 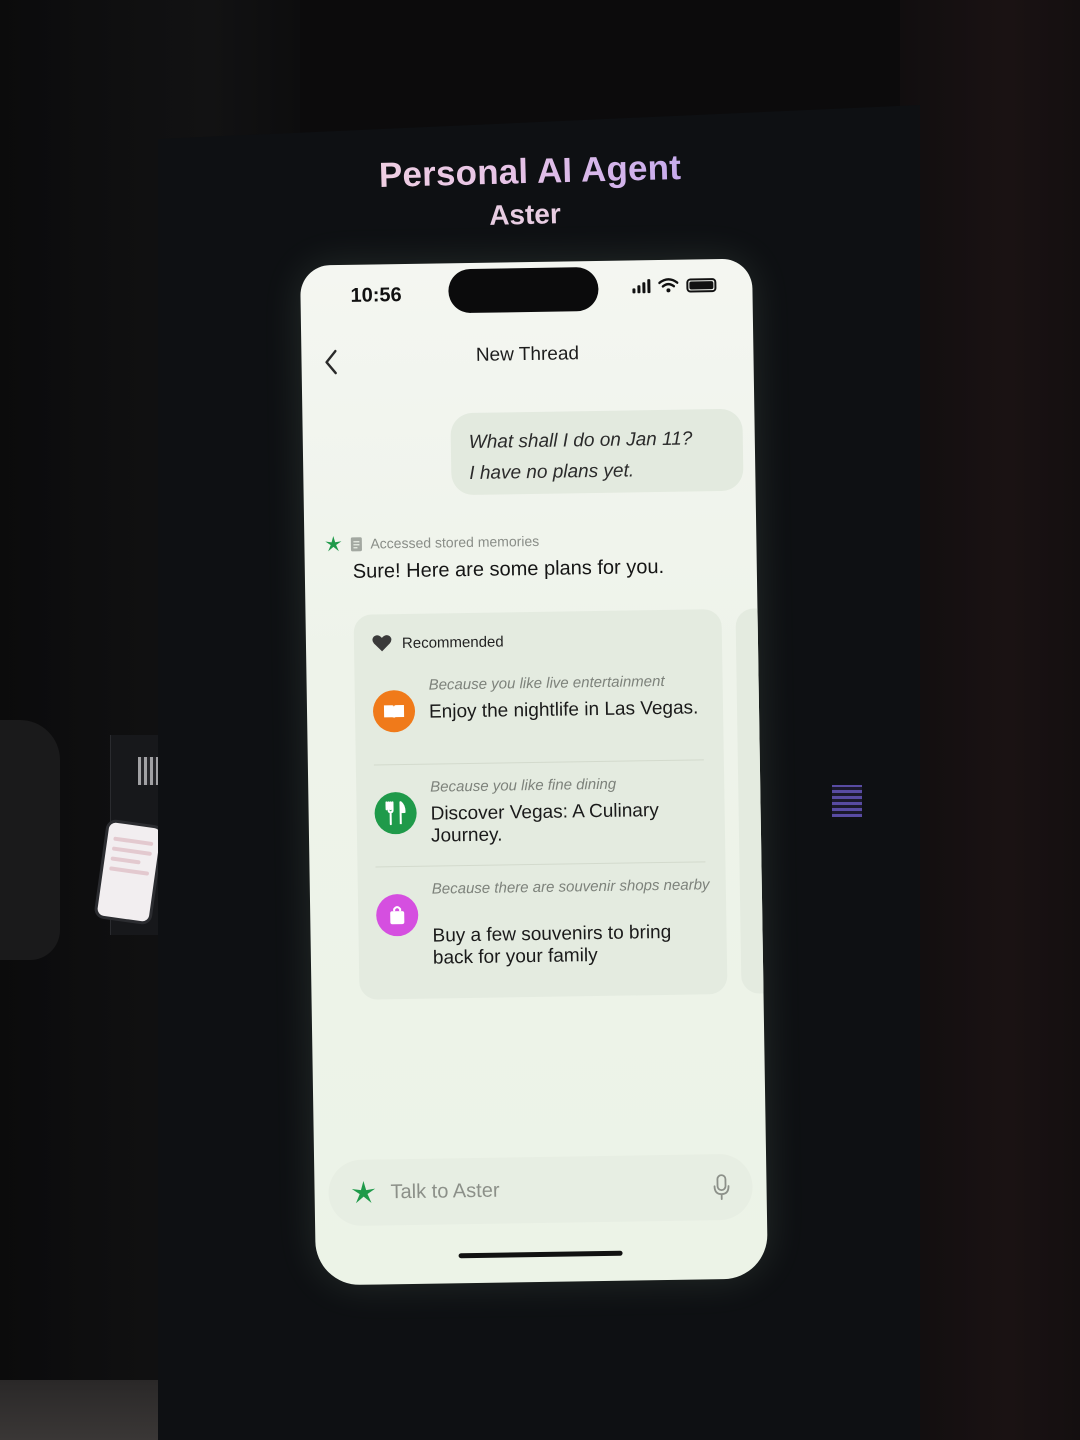 What do you see at coordinates (563, 710) in the screenshot?
I see `recommendation-title: Enjoy the nightlife in Las Vegas.` at bounding box center [563, 710].